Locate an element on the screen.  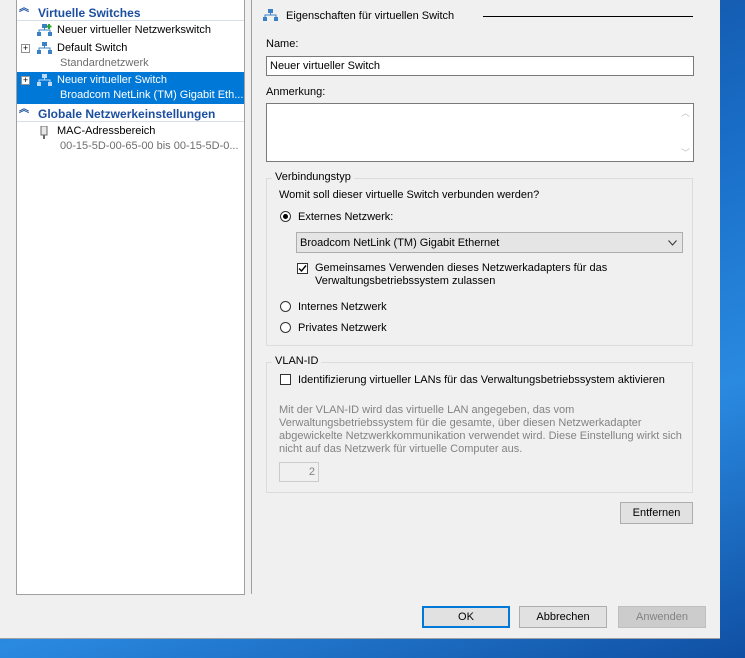
checkmark-icon is located at coordinates (302, 269).